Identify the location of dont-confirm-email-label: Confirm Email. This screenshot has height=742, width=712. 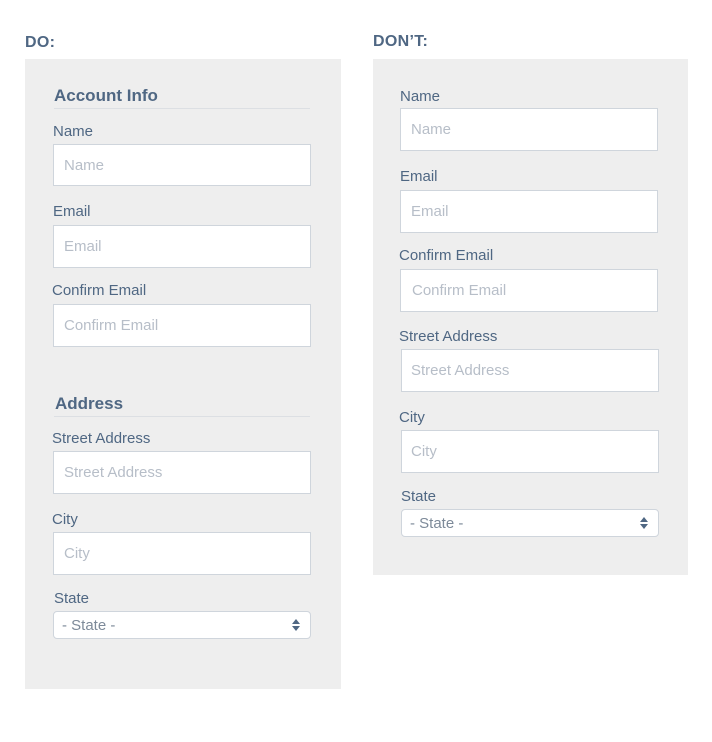
(446, 255).